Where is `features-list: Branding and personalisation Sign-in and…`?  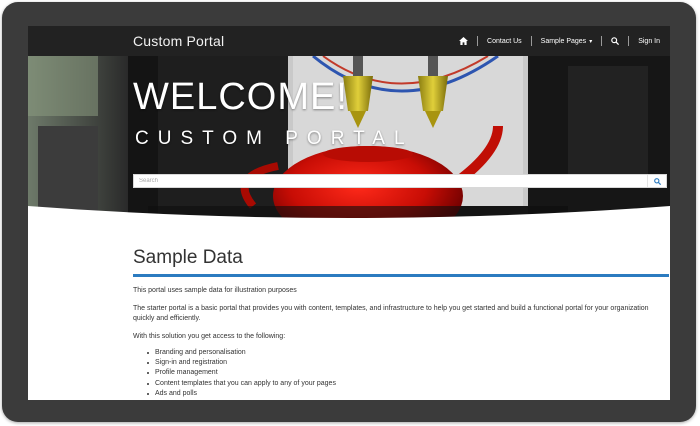
features-list: Branding and personalisation Sign-in and… is located at coordinates (241, 373).